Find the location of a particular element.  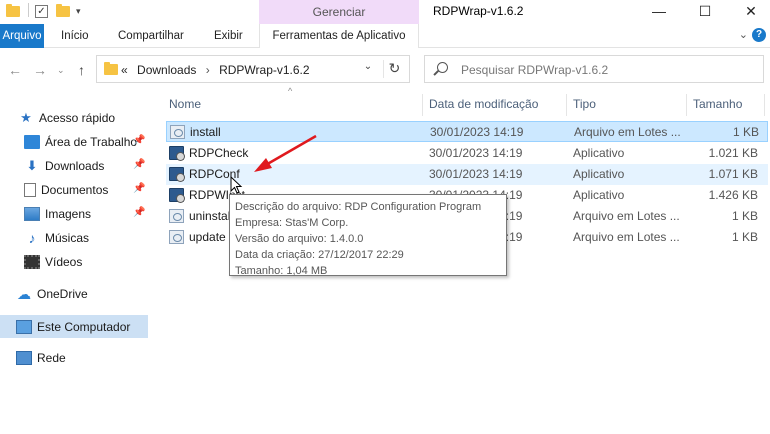

breadcrumb-overflow: « is located at coordinates (124, 70).